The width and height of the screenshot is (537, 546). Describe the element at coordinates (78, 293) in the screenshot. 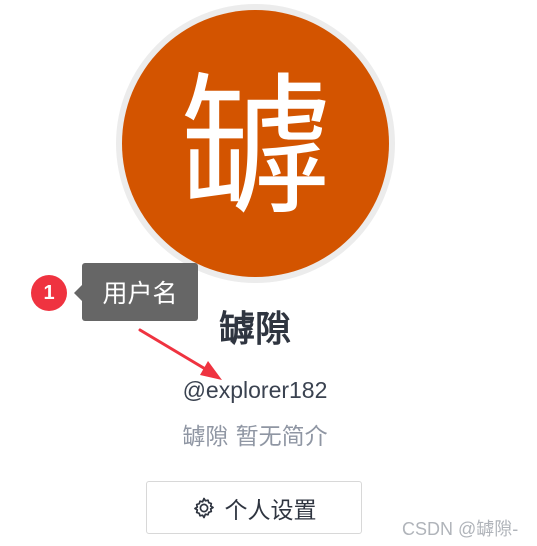

I see `tooltip-pointer` at that location.